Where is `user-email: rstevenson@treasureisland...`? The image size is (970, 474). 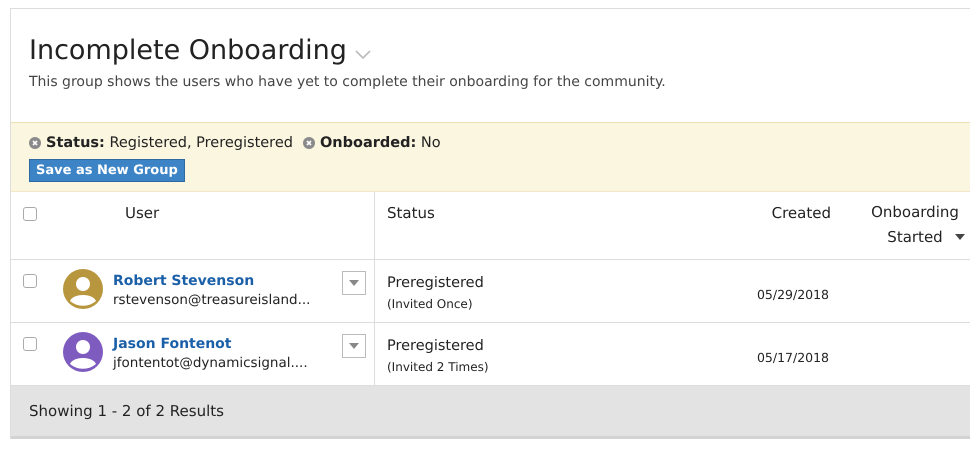
user-email: rstevenson@treasureisland... is located at coordinates (211, 300).